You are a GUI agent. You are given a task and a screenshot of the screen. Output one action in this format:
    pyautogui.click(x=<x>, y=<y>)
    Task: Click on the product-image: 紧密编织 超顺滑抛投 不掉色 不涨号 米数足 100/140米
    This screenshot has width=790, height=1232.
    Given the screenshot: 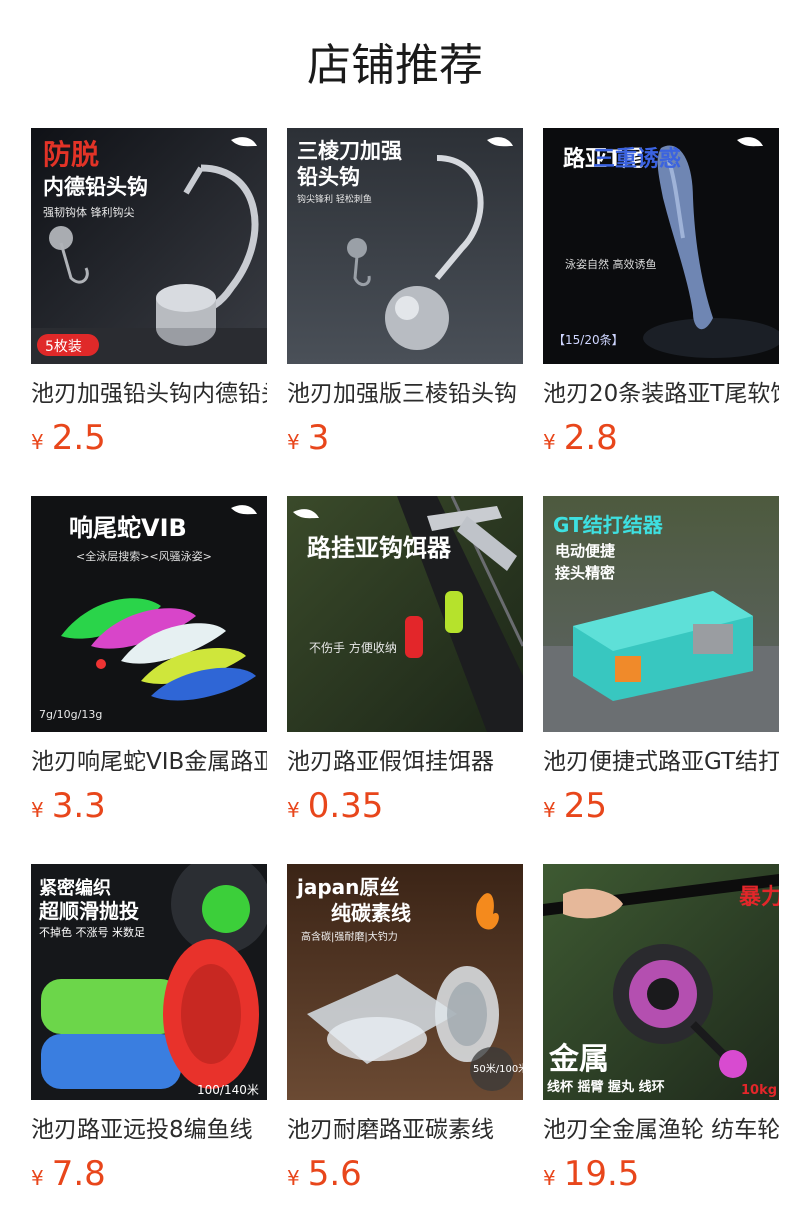 What is the action you would take?
    pyautogui.click(x=149, y=982)
    